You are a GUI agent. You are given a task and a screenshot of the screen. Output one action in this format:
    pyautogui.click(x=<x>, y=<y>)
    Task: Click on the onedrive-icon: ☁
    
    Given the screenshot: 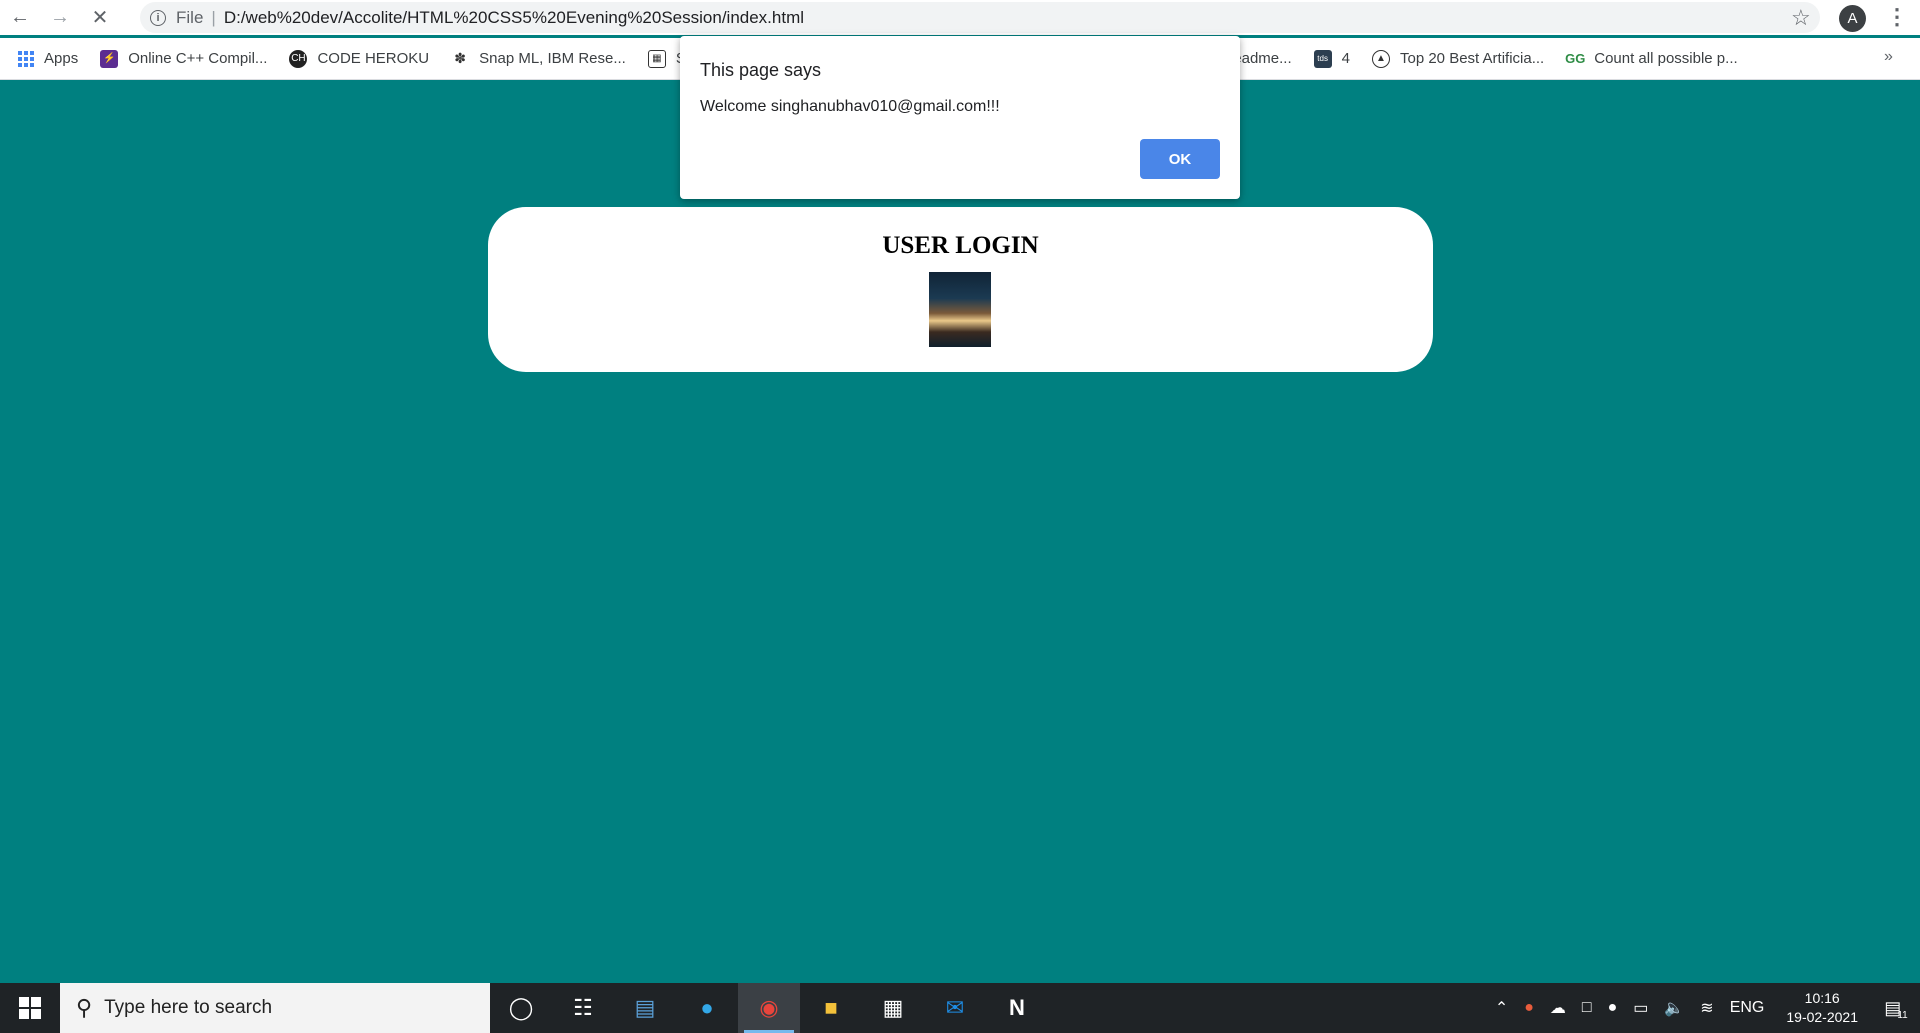 What is the action you would take?
    pyautogui.click(x=1558, y=1008)
    